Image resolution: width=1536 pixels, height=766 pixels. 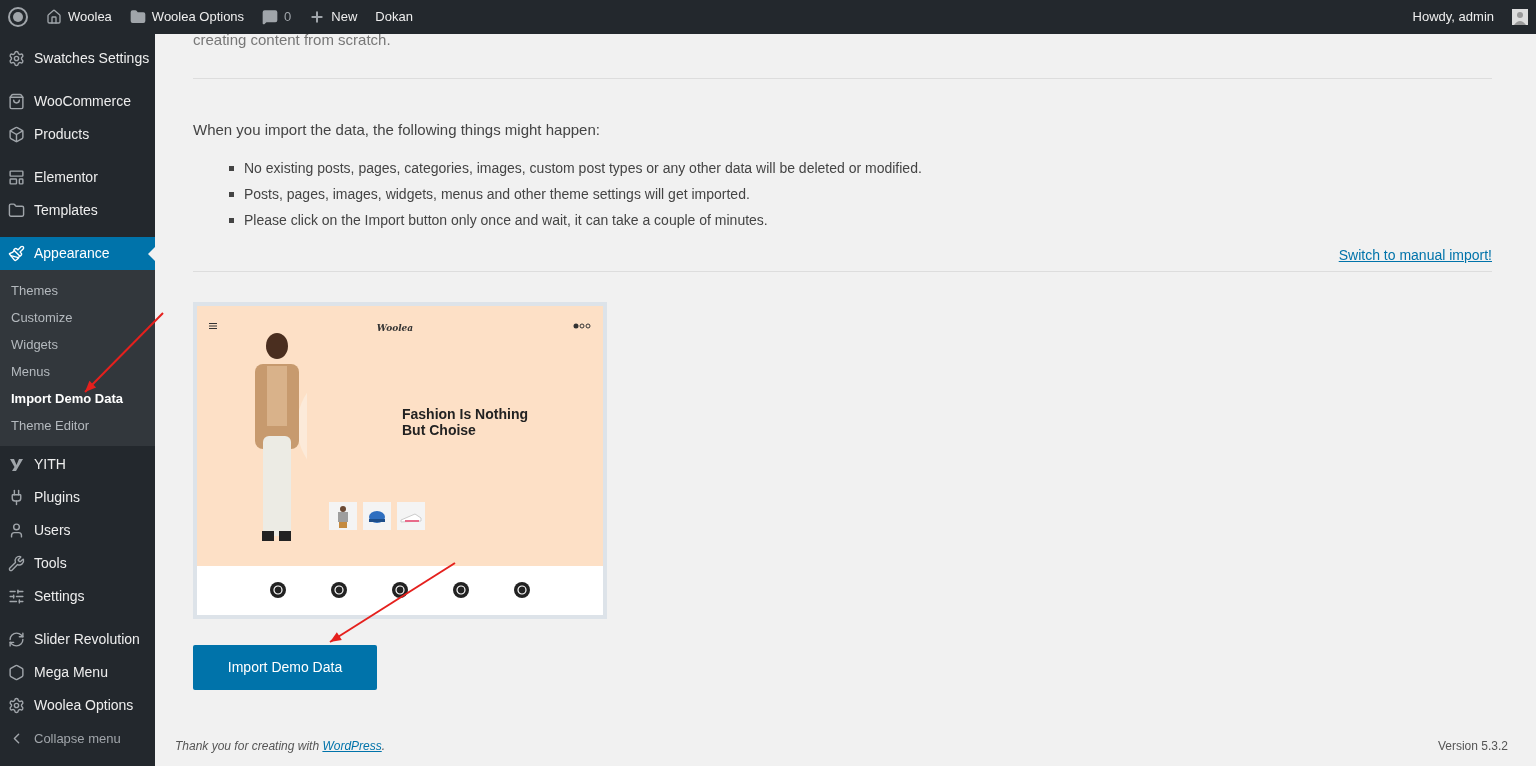 I want to click on list-item-text: Posts, pages, images, widgets, menus and other theme settings will get imported., so click(x=497, y=194).